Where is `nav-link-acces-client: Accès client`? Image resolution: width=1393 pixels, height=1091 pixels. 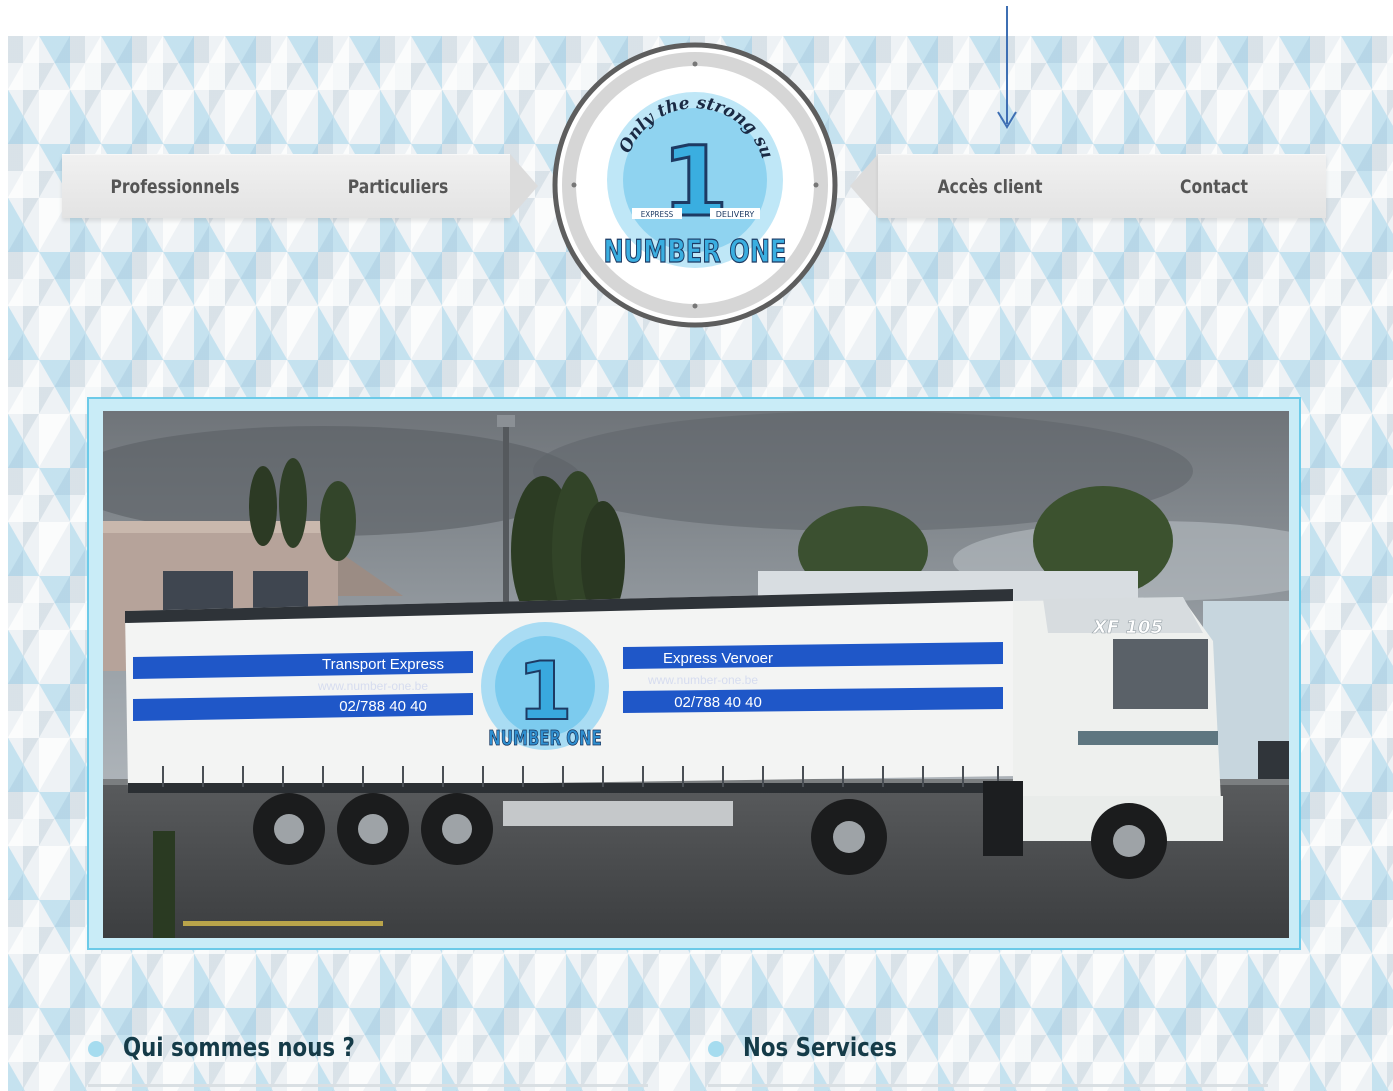
nav-link-acces-client: Accès client is located at coordinates (990, 187).